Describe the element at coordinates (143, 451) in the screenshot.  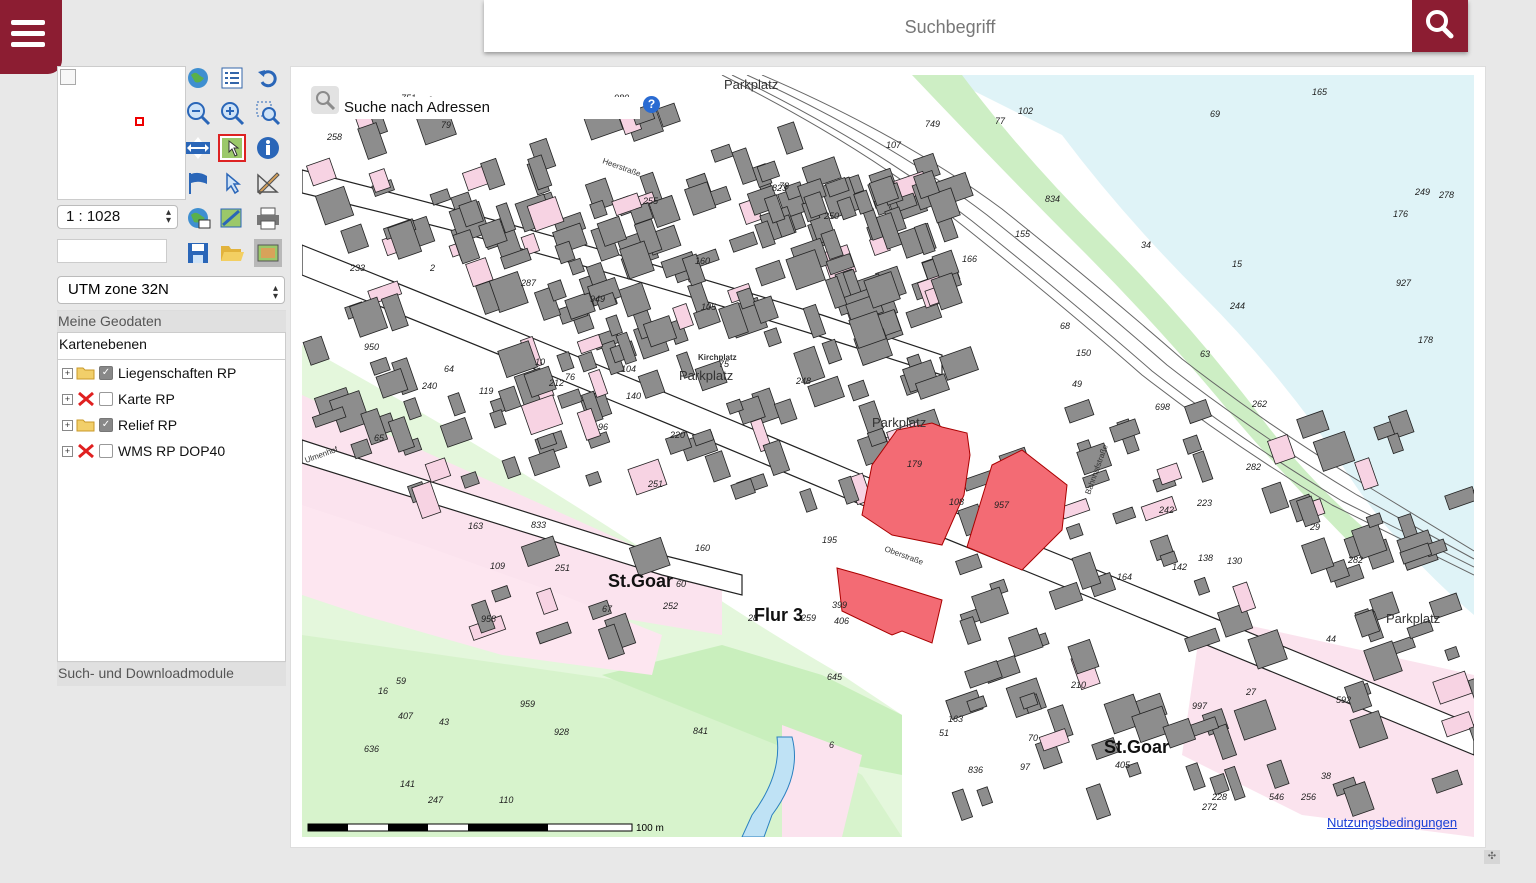
I see `layer-item: + WMS RP DOP40` at that location.